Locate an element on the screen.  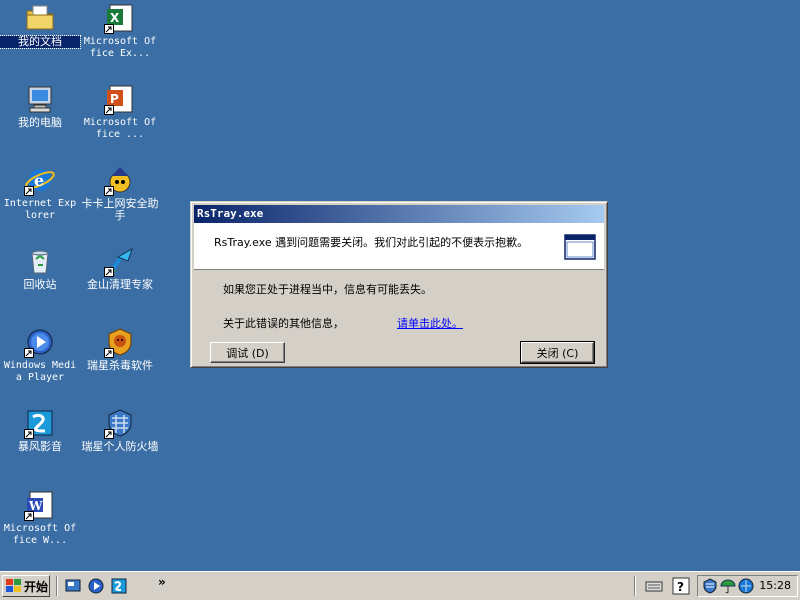
quicklaunch-storm-player is located at coordinates (119, 586).